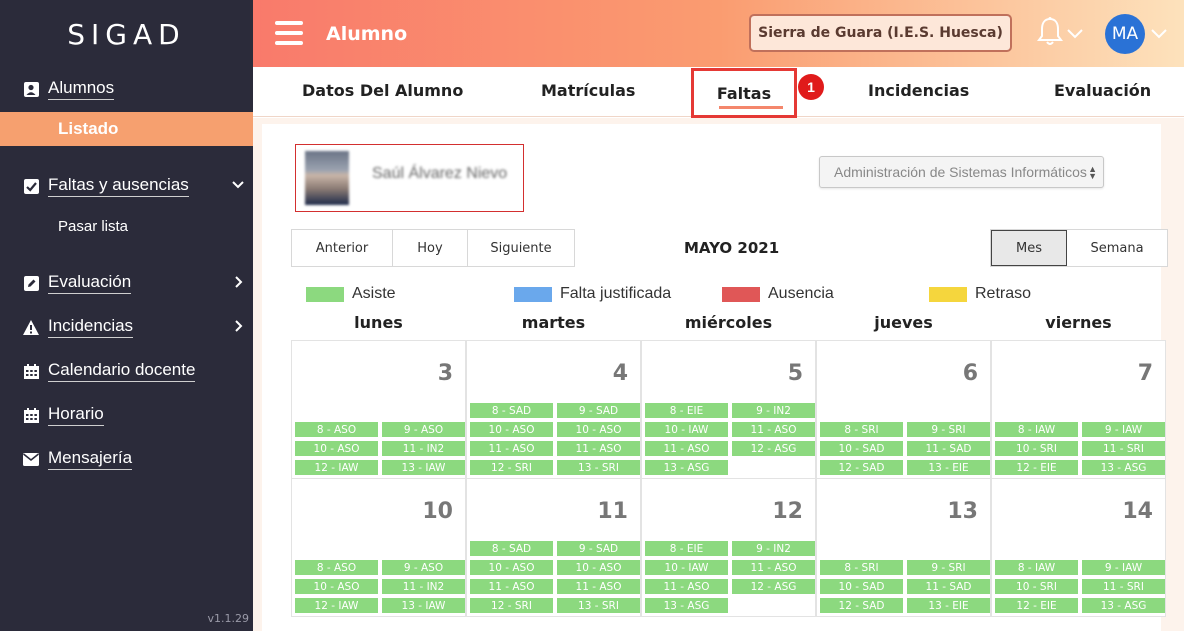  I want to click on tab-incidencias: Incidencias, so click(918, 90).